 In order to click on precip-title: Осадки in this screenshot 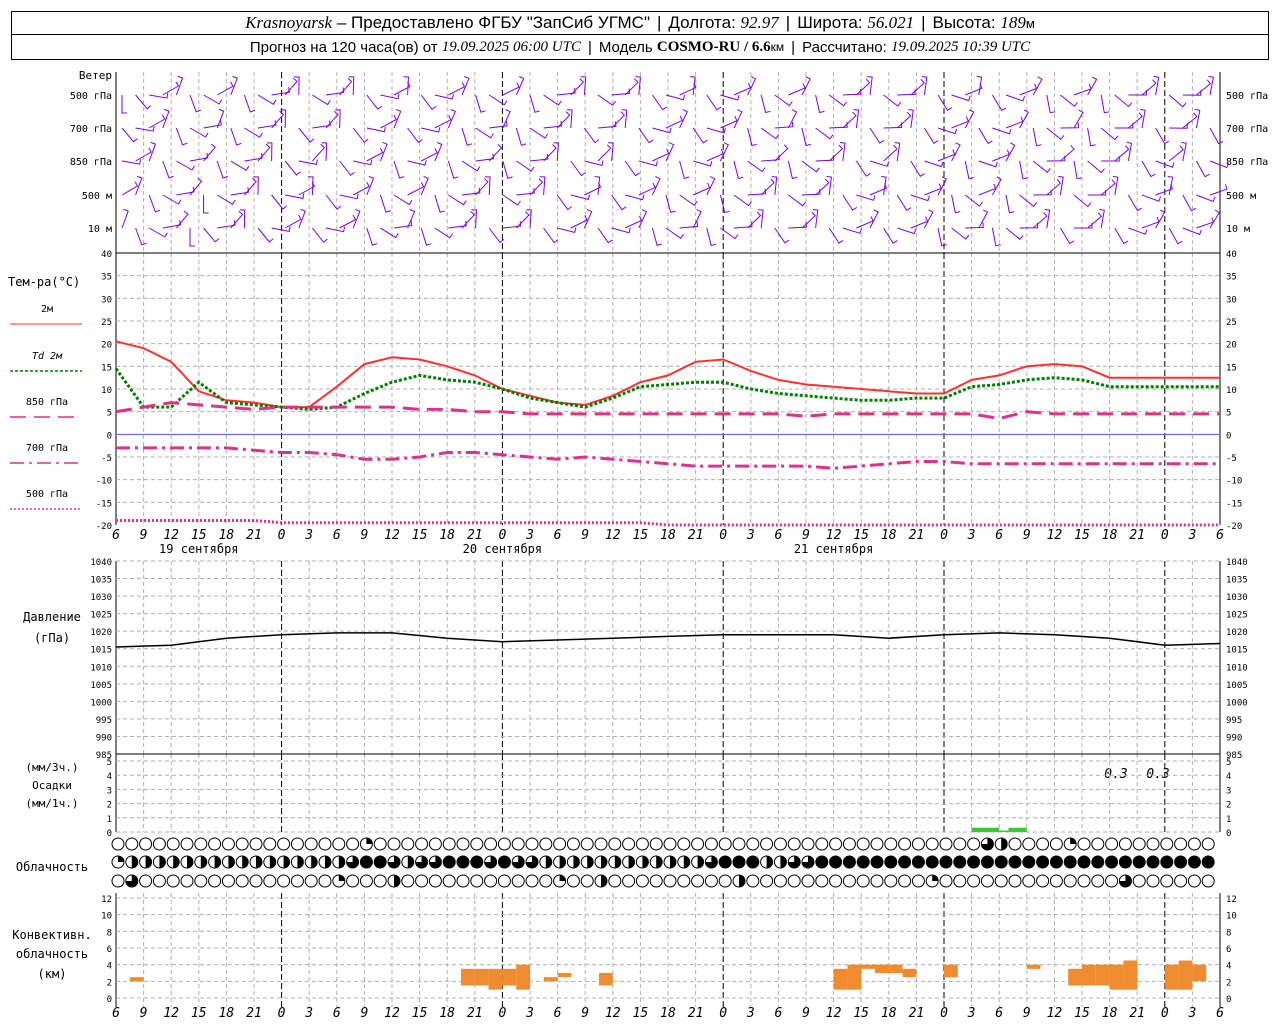, I will do `click(52, 785)`.